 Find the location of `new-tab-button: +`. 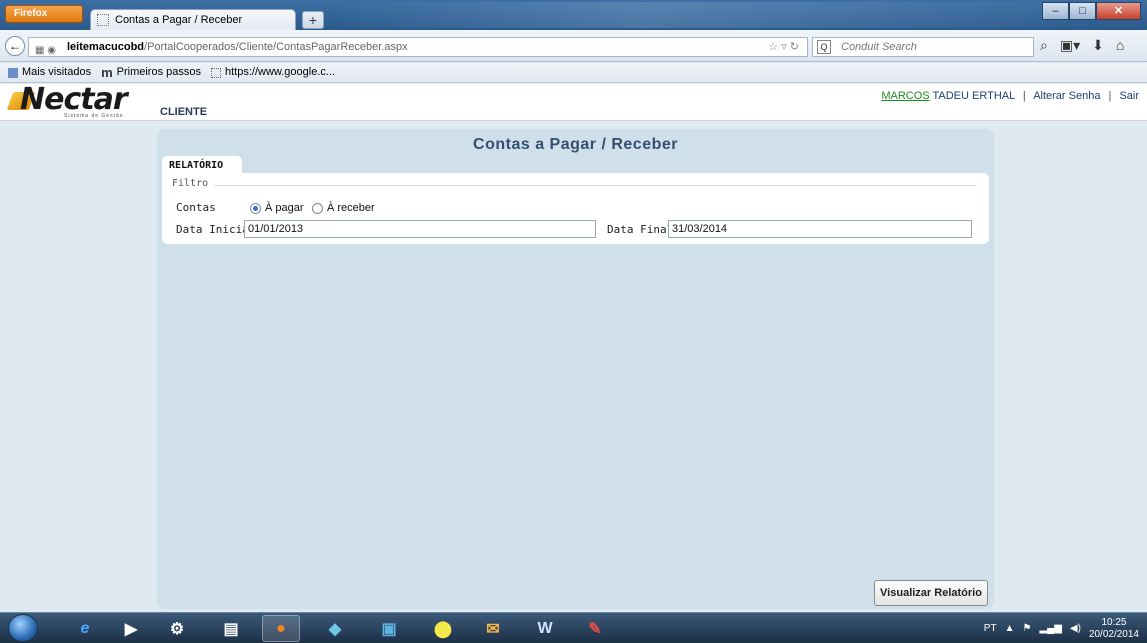

new-tab-button: + is located at coordinates (313, 20).